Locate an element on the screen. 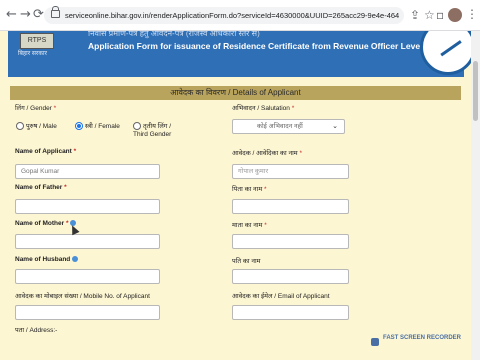  applicant-name-hi-input: गोपाल कुमार is located at coordinates (290, 171).